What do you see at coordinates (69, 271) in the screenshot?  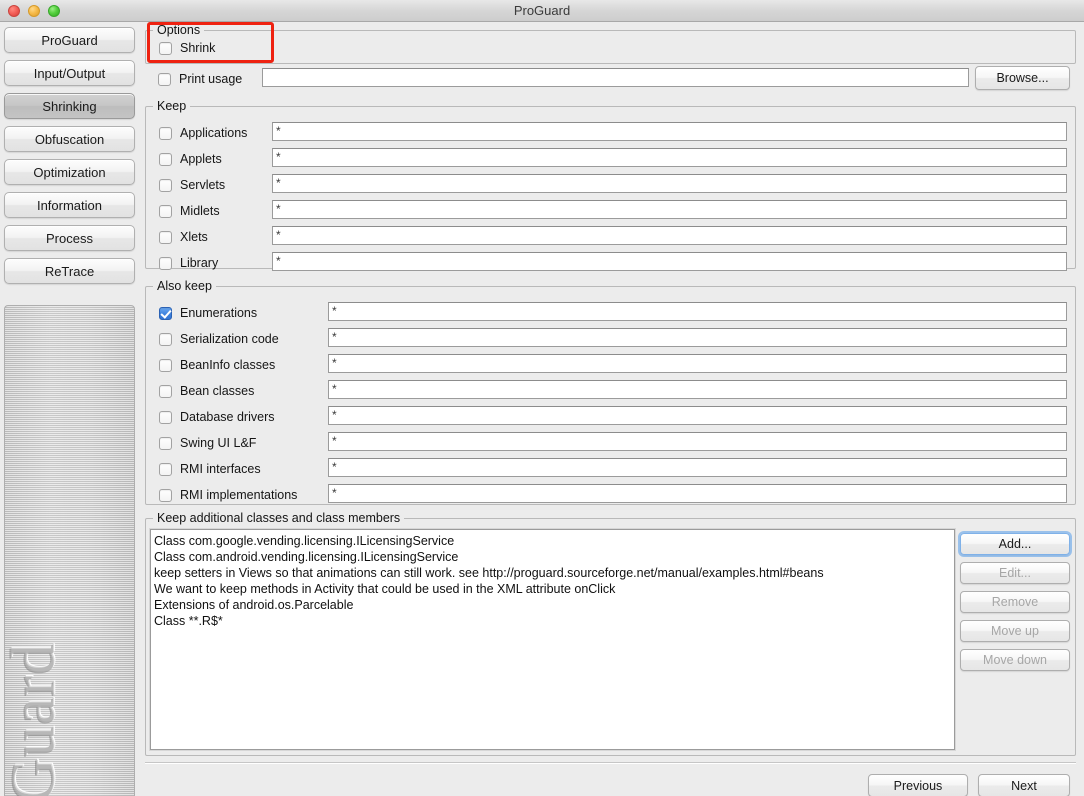 I see `sidebar-item-retrace: ReTrace` at bounding box center [69, 271].